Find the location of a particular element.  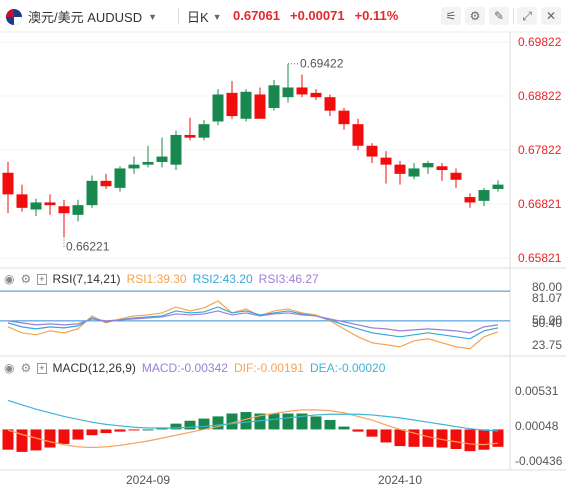

x-axis-label: 2024-09 is located at coordinates (148, 480).